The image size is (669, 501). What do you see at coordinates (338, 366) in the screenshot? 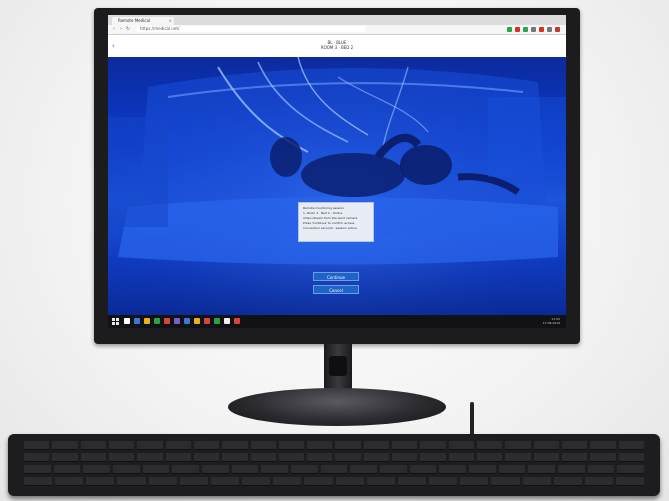
I see `monitor-stand-cable-slot` at bounding box center [338, 366].